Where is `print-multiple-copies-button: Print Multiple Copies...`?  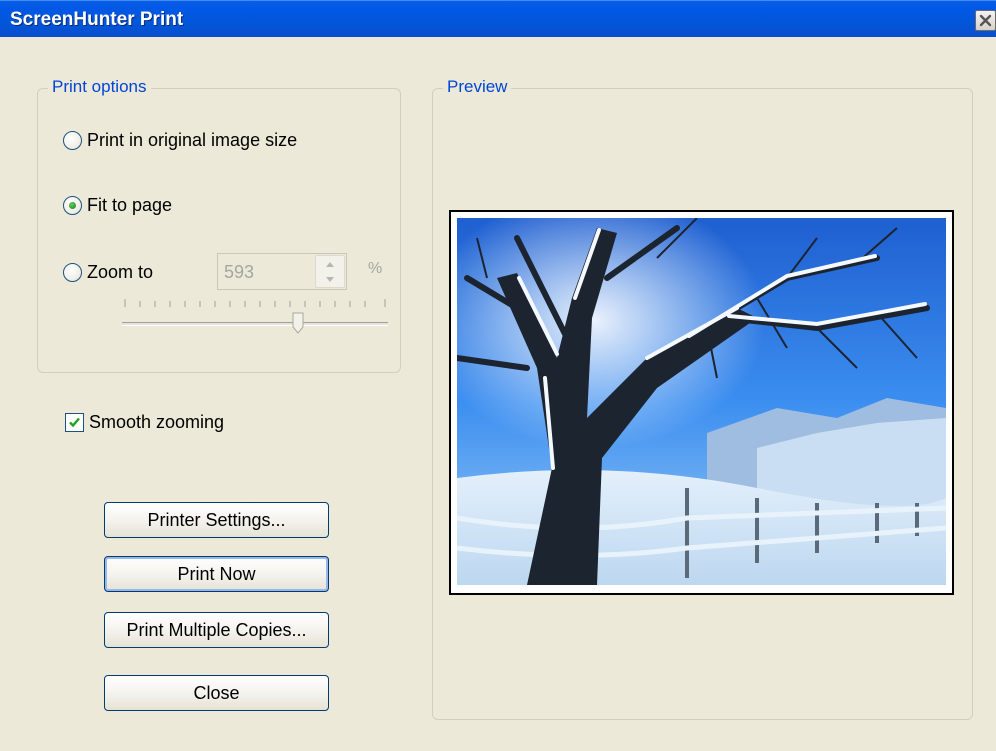
print-multiple-copies-button: Print Multiple Copies... is located at coordinates (216, 630).